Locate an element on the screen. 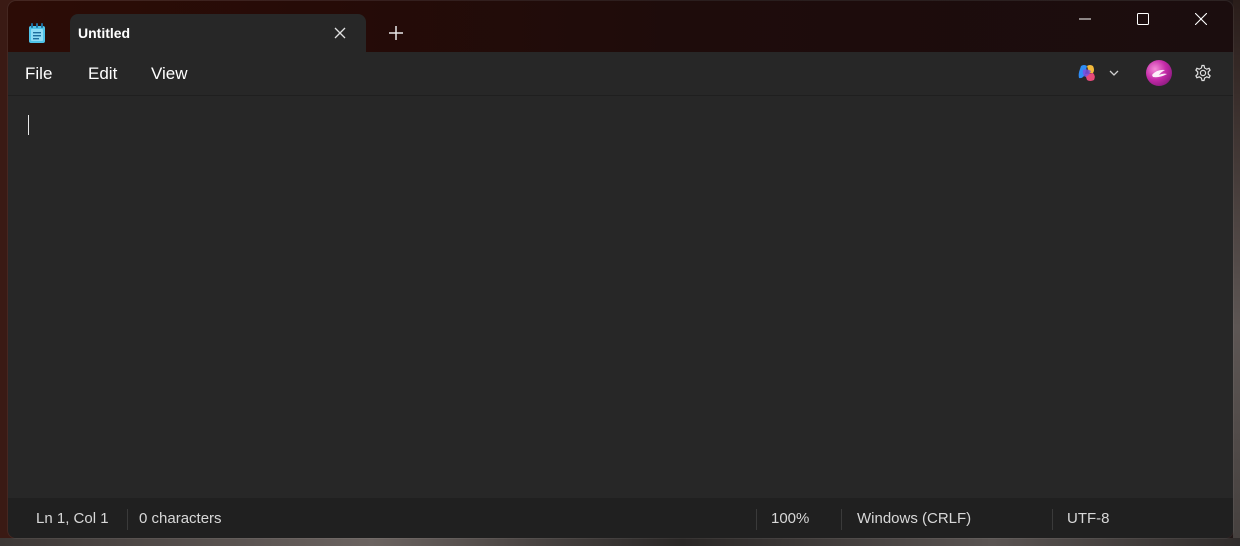  tab-close-icon is located at coordinates (340, 33).